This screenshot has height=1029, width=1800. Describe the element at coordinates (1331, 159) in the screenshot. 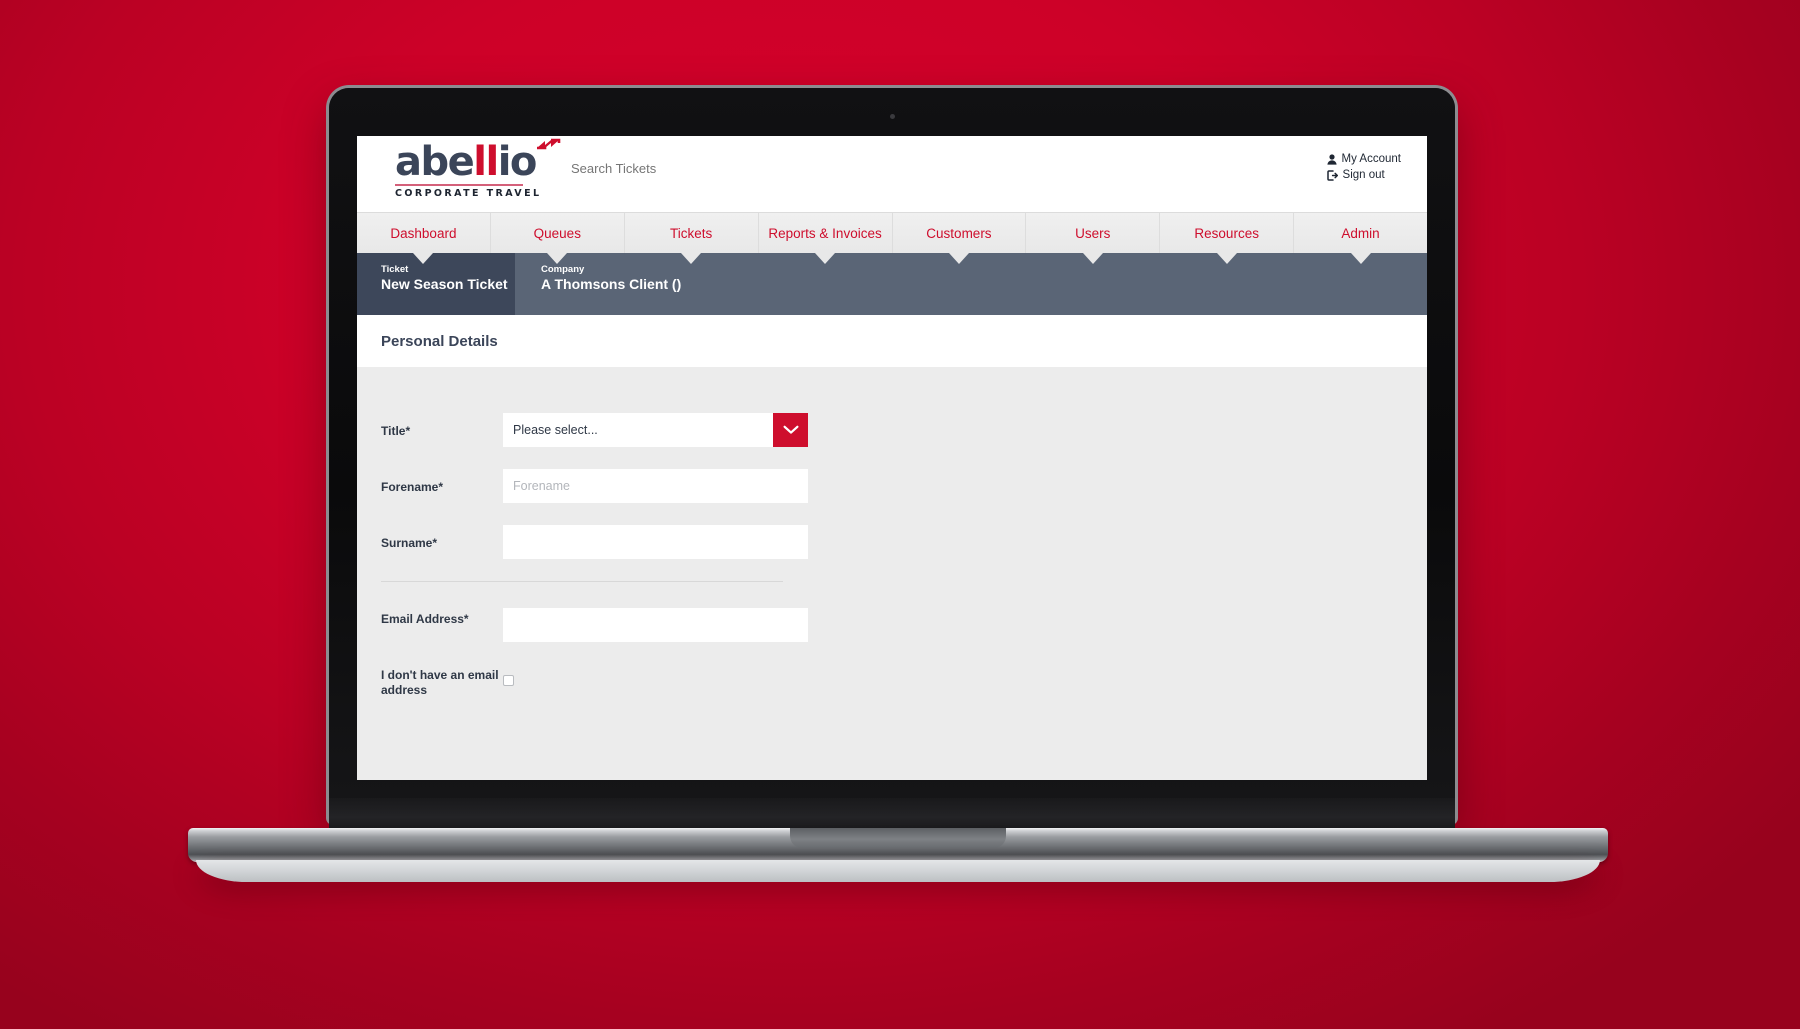

I see `person-icon` at that location.